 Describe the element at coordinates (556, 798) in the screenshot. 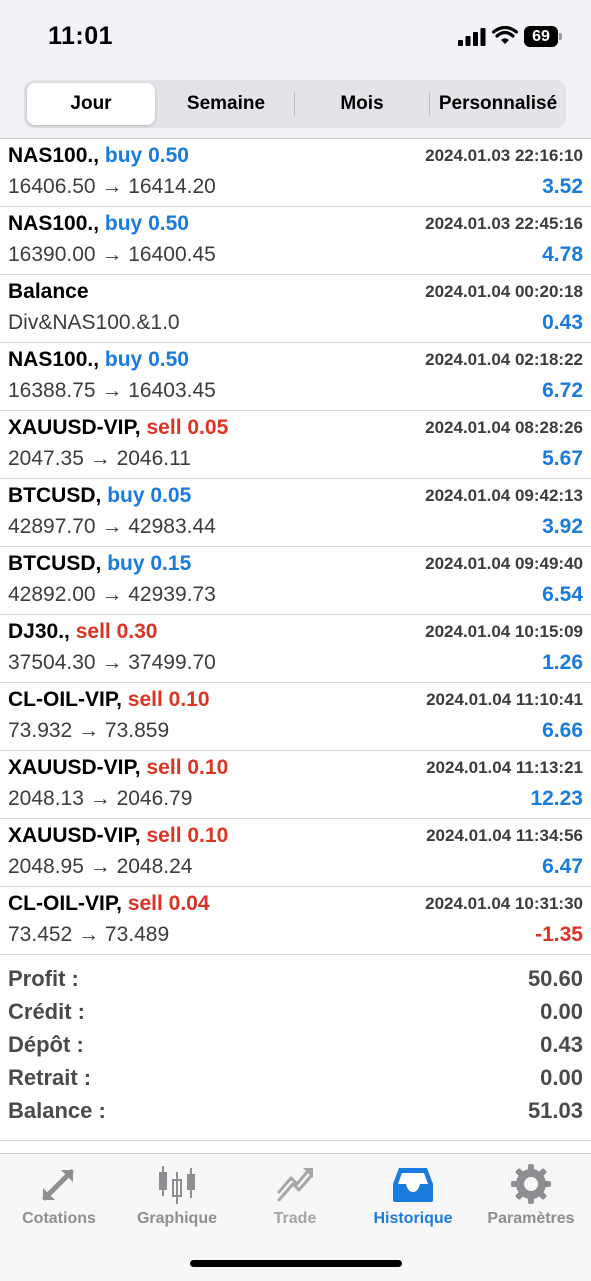

I see `trade-profit: 12.23` at that location.